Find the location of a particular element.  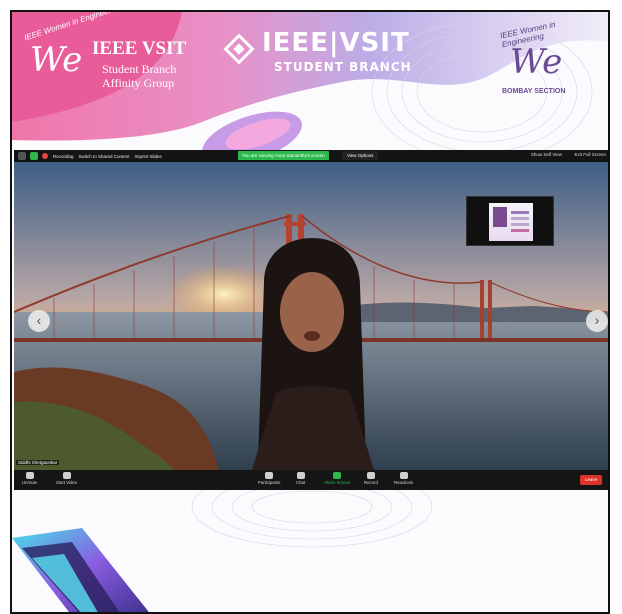

bombay-section-label: BOMBAY SECTION is located at coordinates (534, 91).